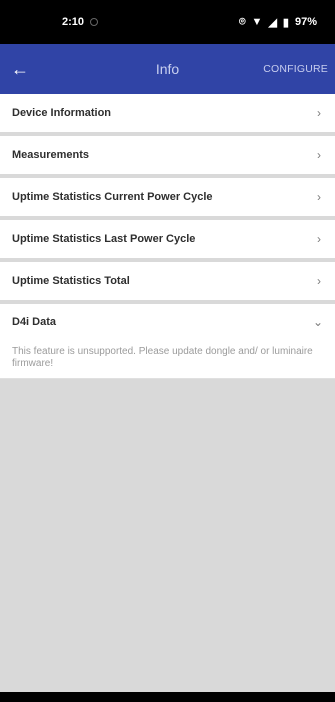  I want to click on location-icon: ⌾, so click(242, 21).